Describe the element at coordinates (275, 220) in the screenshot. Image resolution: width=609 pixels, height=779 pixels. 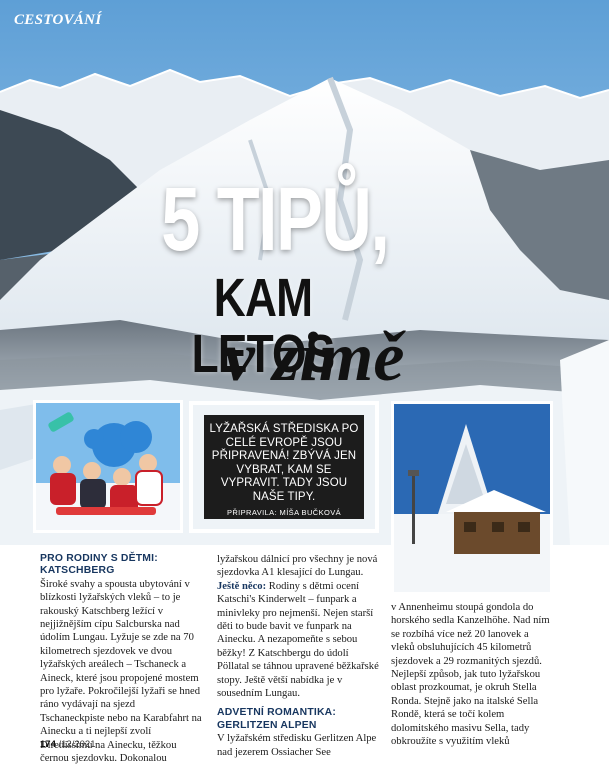
I see `headline-line-1: 5 TIPŮ,` at that location.